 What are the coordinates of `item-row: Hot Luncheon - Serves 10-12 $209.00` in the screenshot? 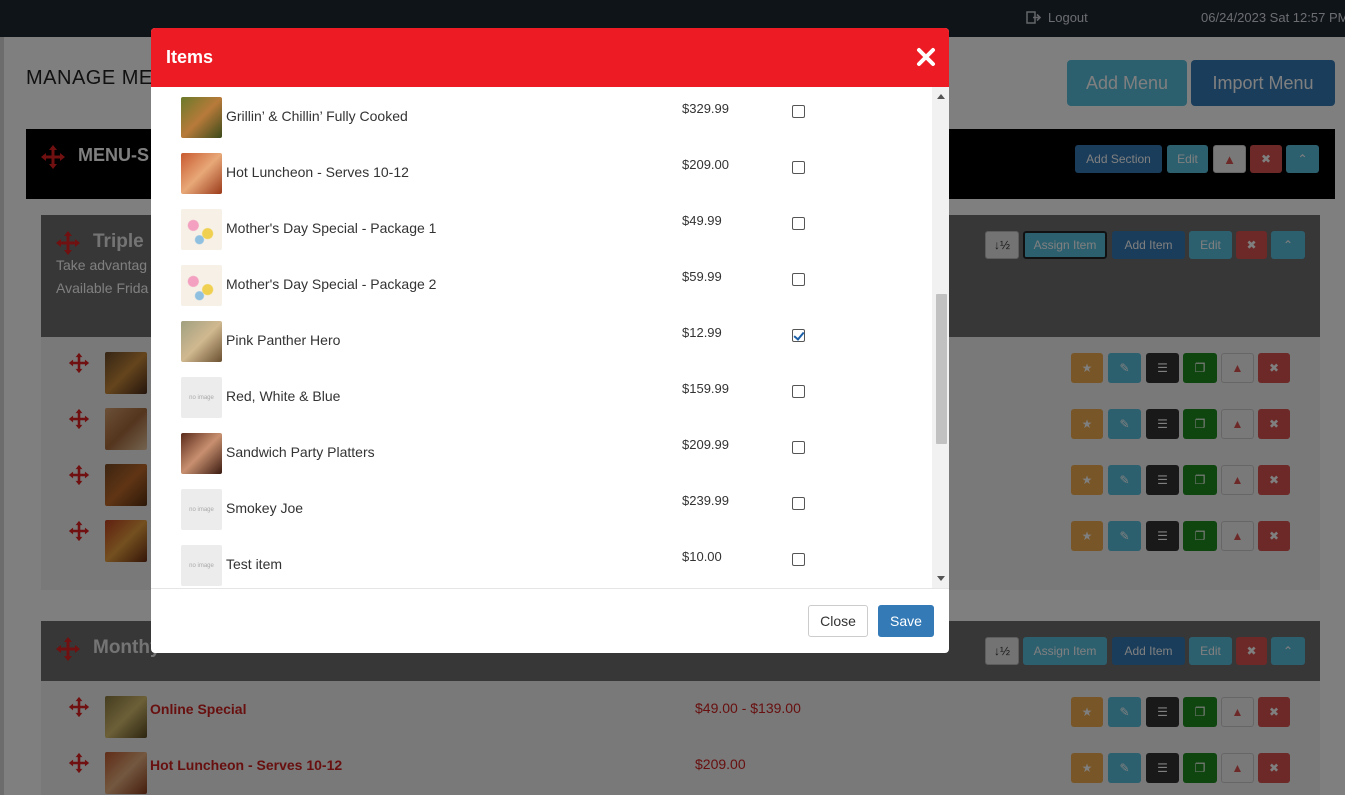 It's located at (541, 171).